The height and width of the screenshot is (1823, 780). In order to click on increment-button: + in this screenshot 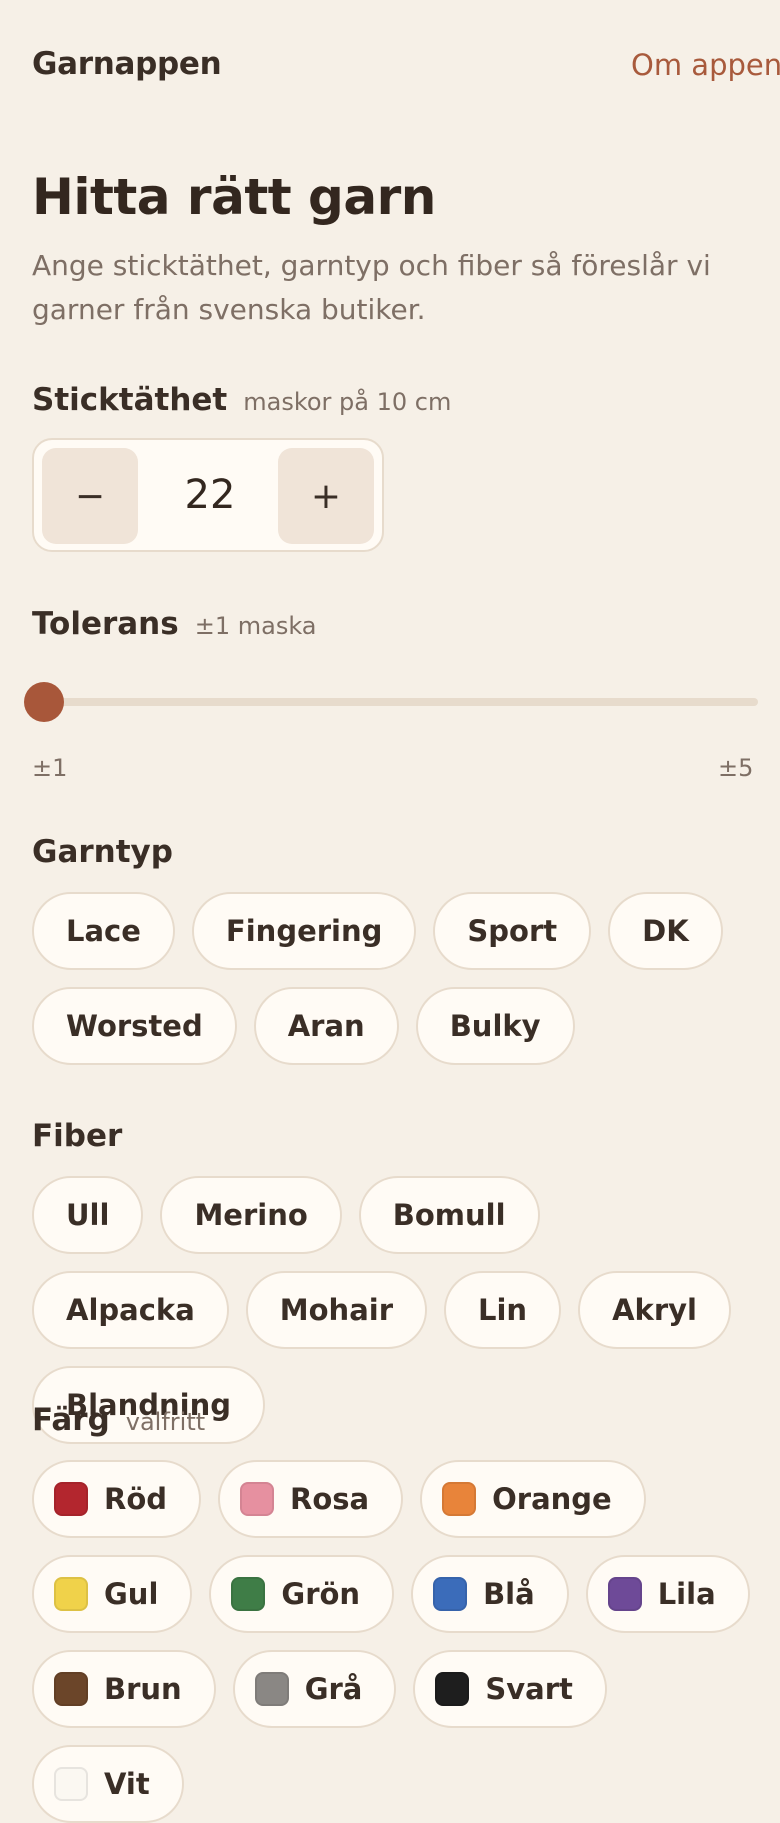, I will do `click(326, 496)`.